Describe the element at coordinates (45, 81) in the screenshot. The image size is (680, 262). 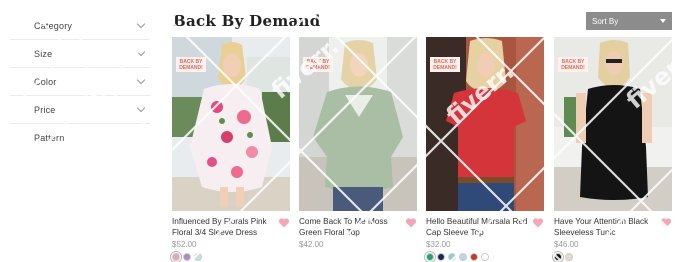
I see `filter-color-label: Color` at that location.